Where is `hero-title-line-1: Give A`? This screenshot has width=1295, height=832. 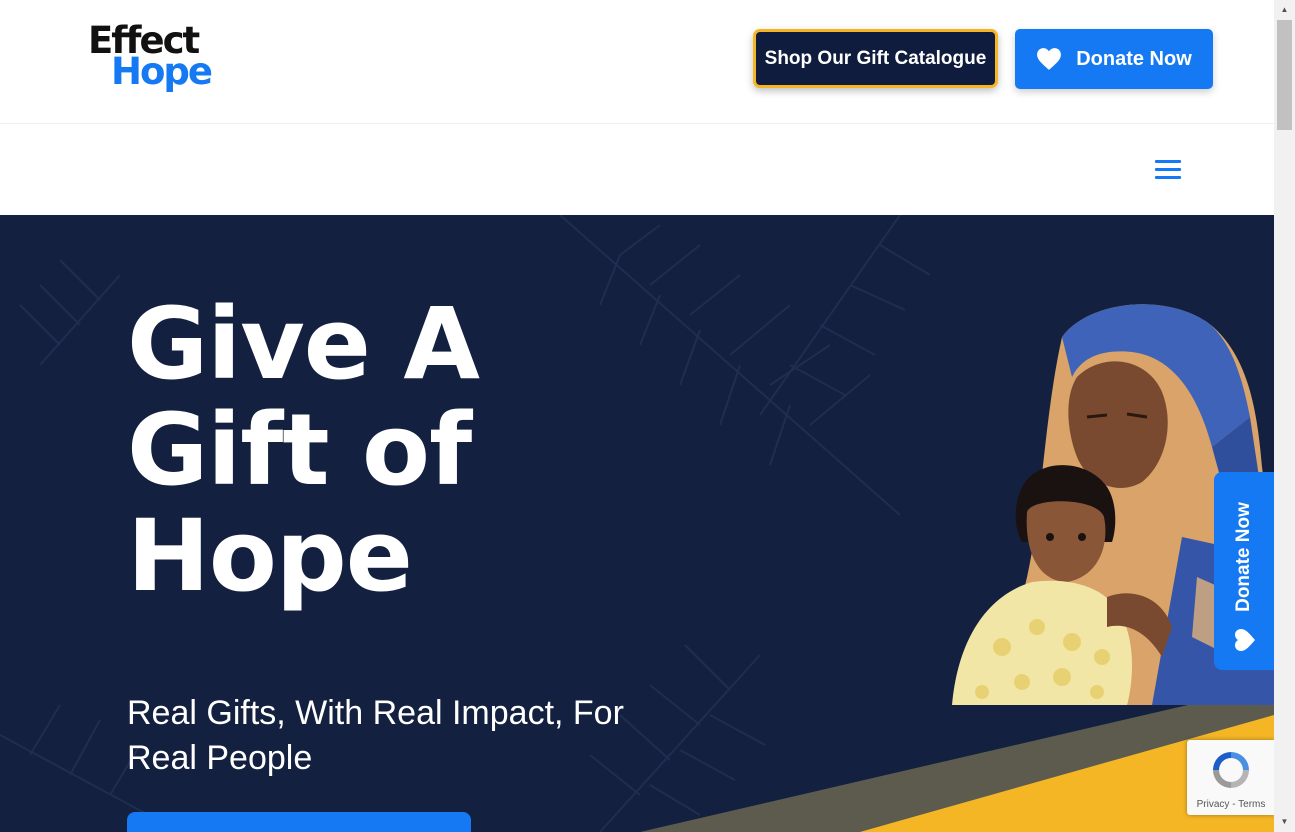
hero-title-line-1: Give A is located at coordinates (303, 344).